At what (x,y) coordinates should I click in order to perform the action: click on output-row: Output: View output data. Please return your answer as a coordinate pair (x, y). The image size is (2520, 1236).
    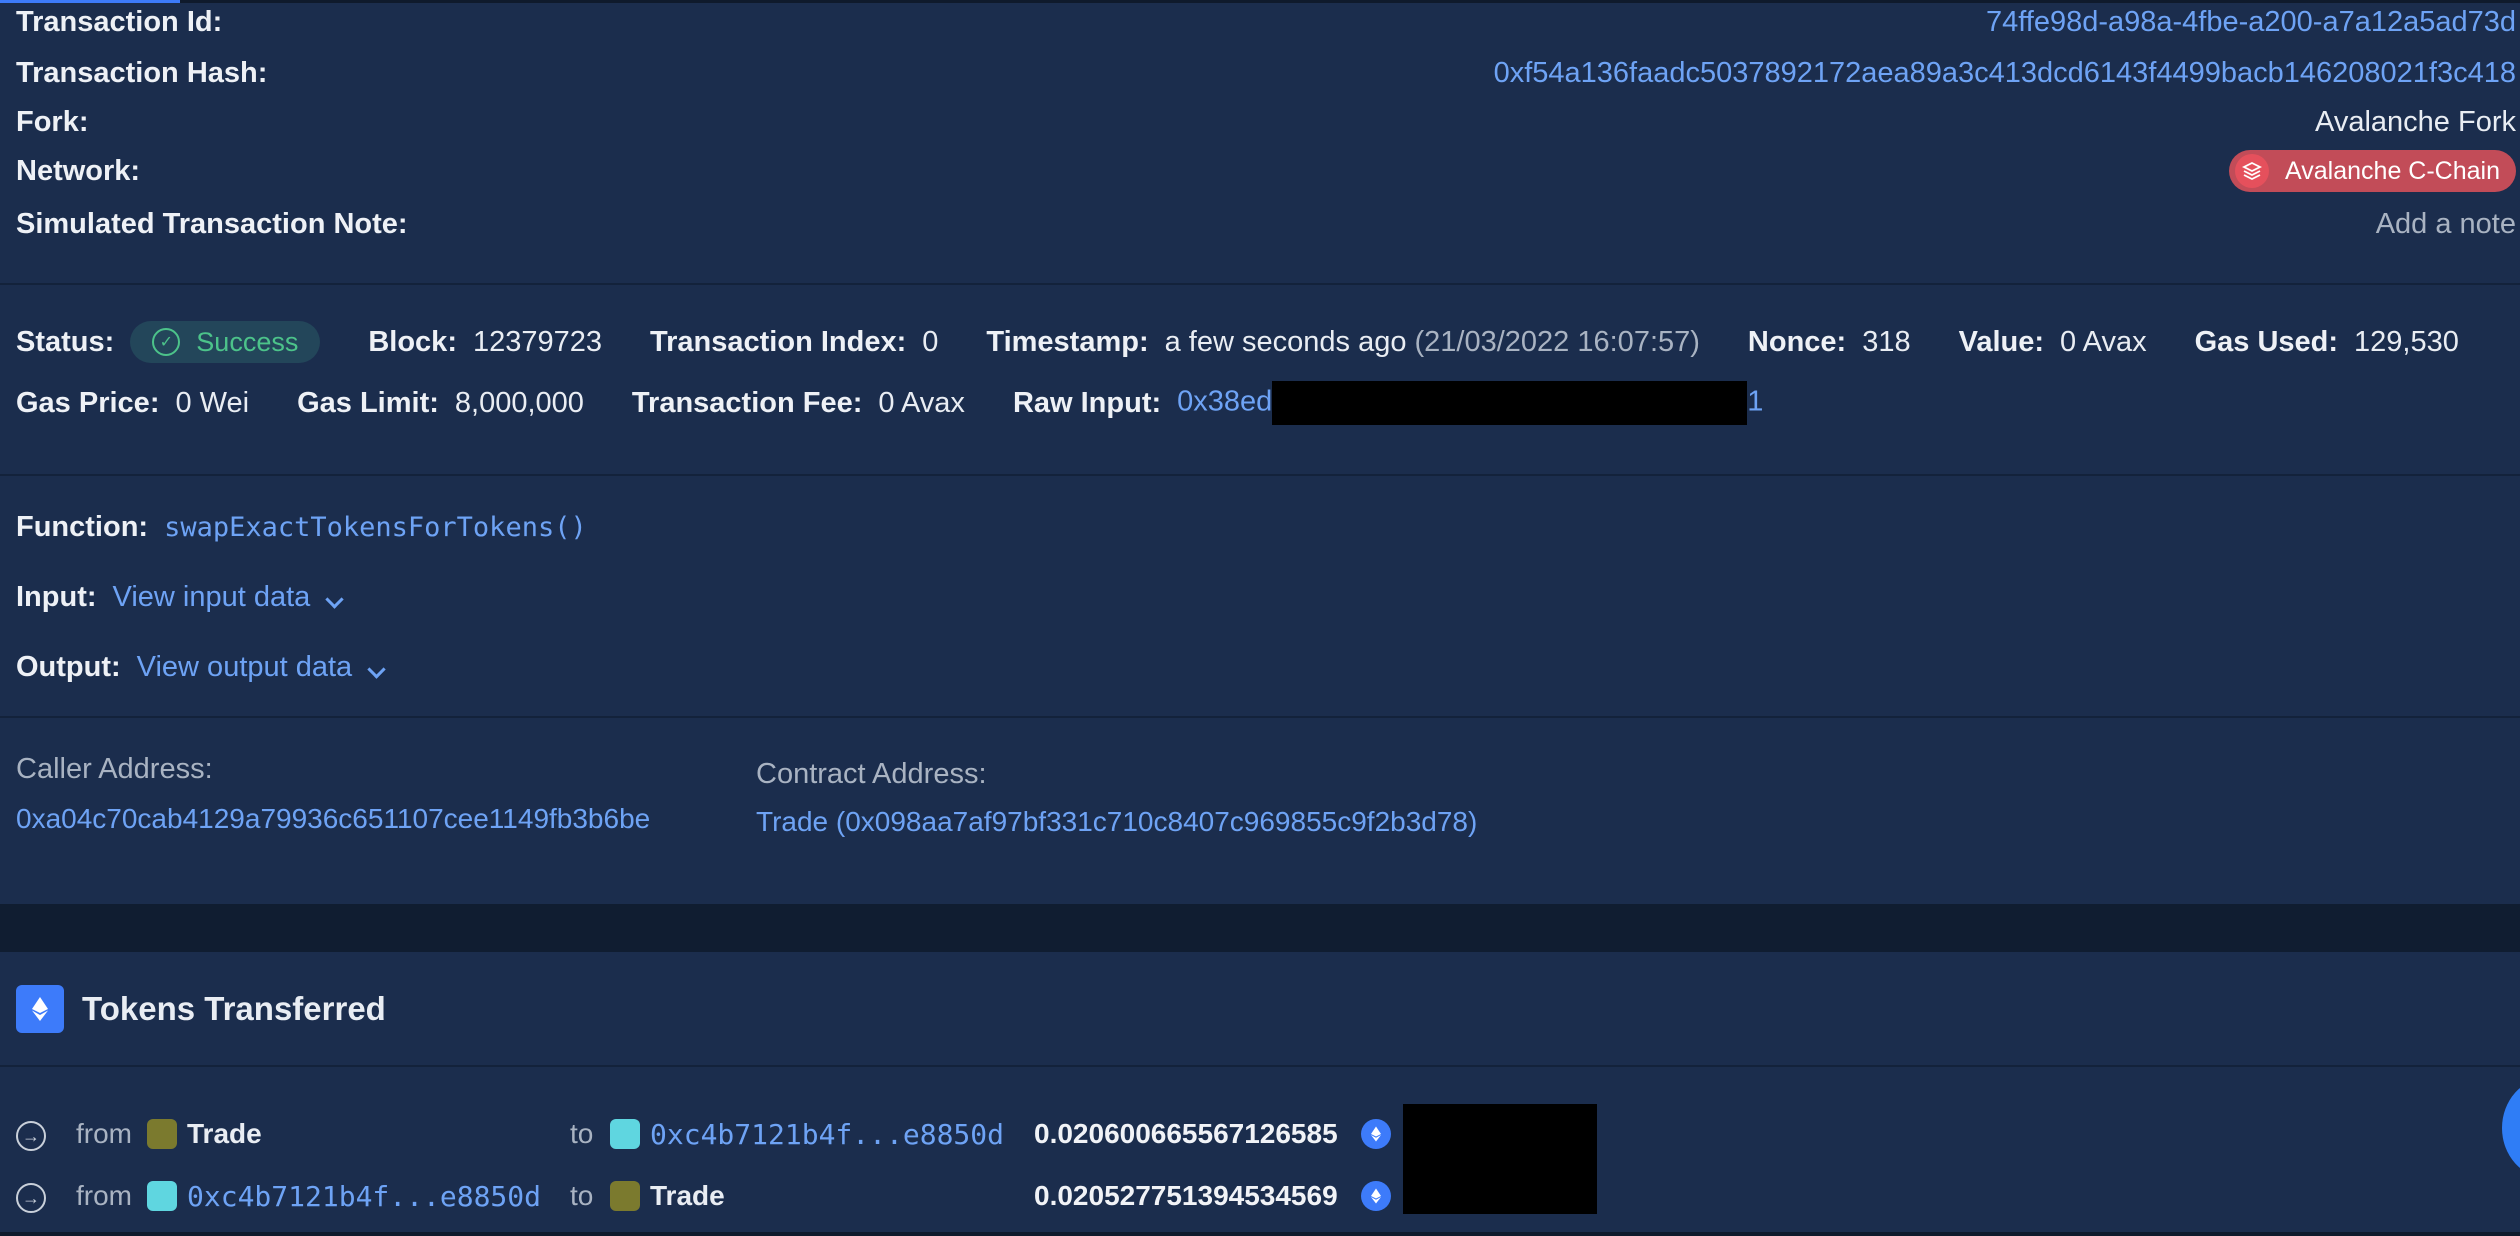
    Looking at the image, I should click on (201, 667).